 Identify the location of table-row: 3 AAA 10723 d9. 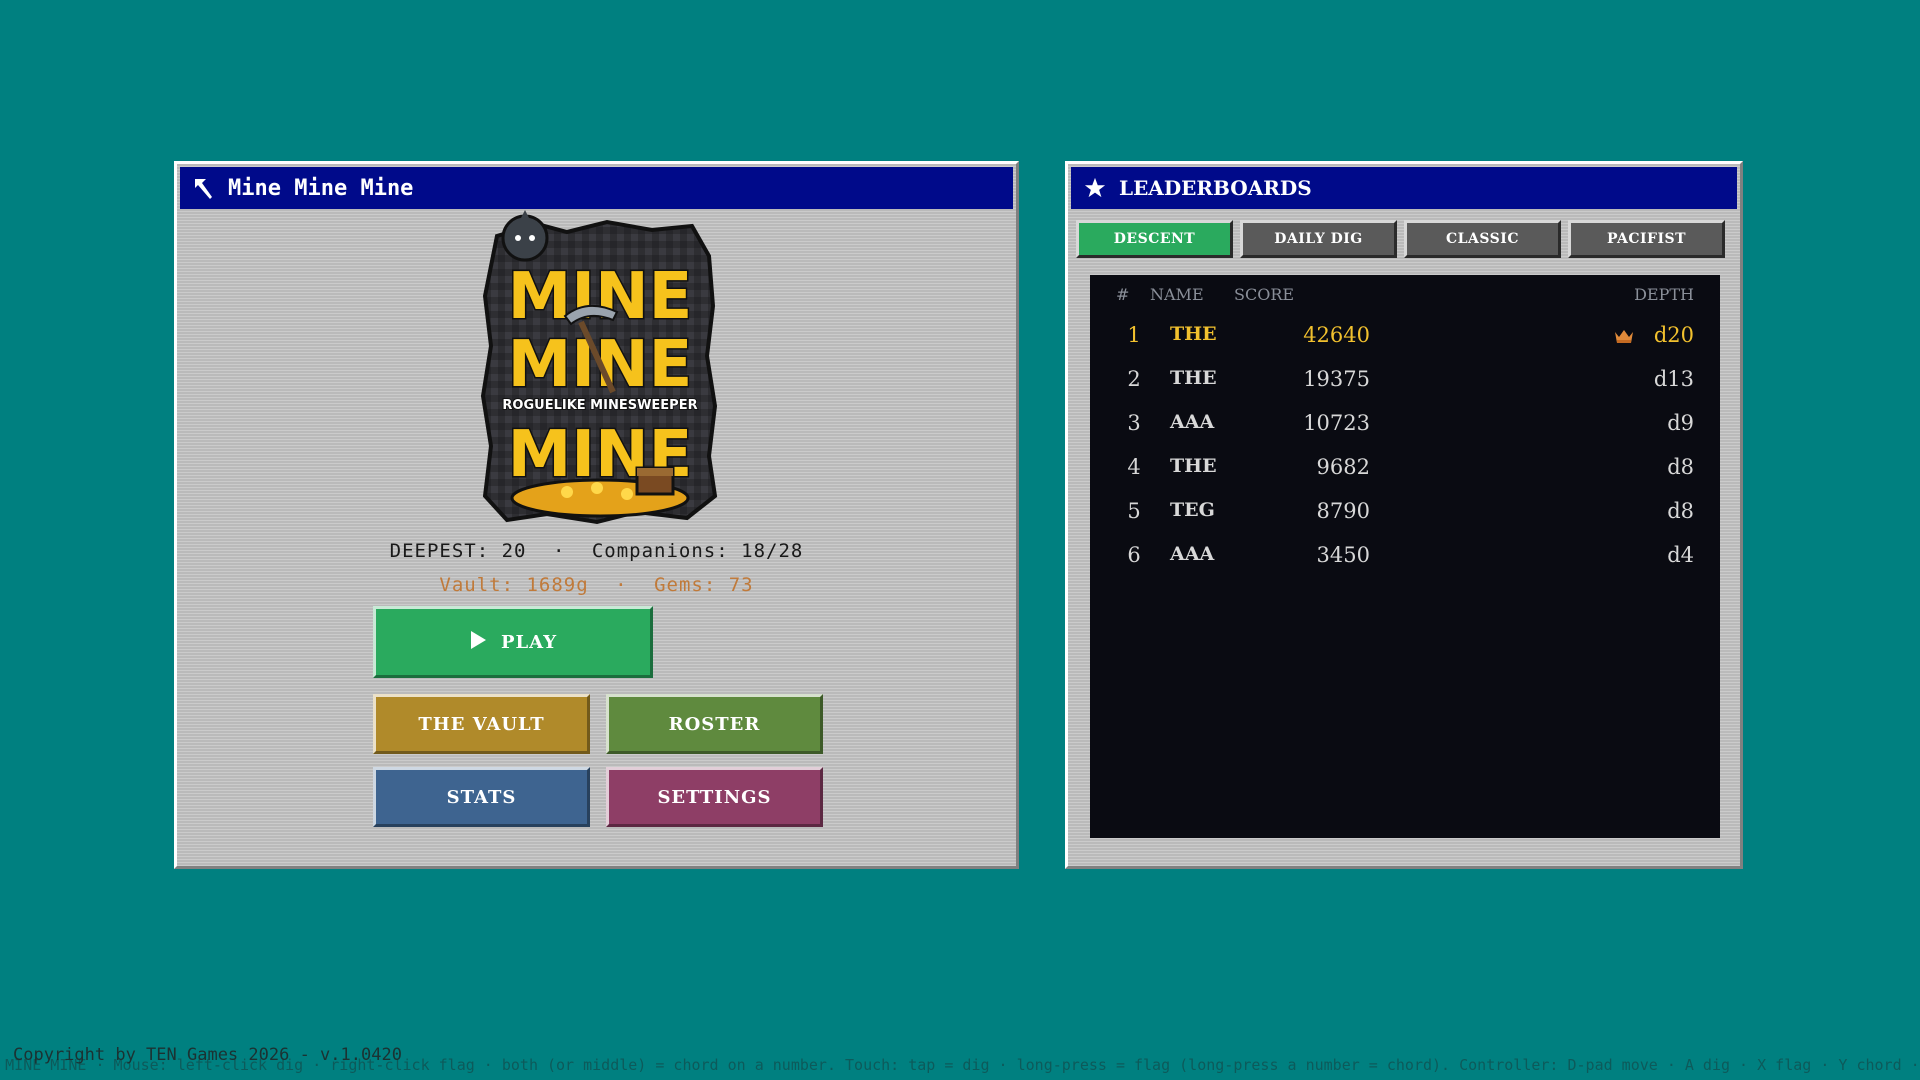
(1405, 425).